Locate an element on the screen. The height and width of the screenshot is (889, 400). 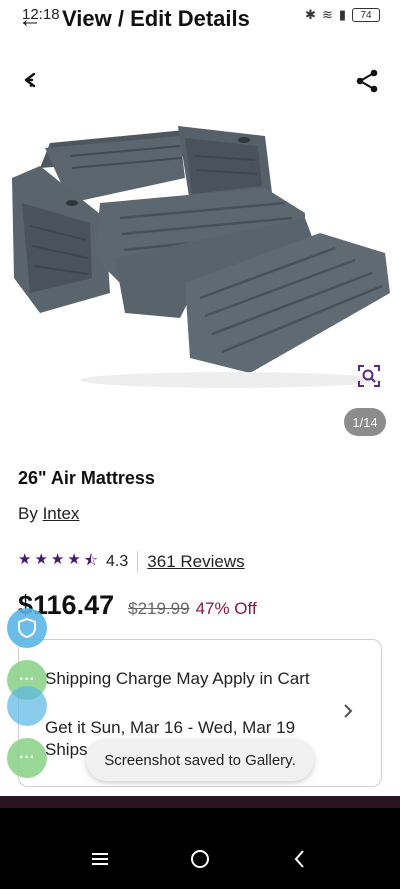
reviews-link: 361 Reviews is located at coordinates (195, 562).